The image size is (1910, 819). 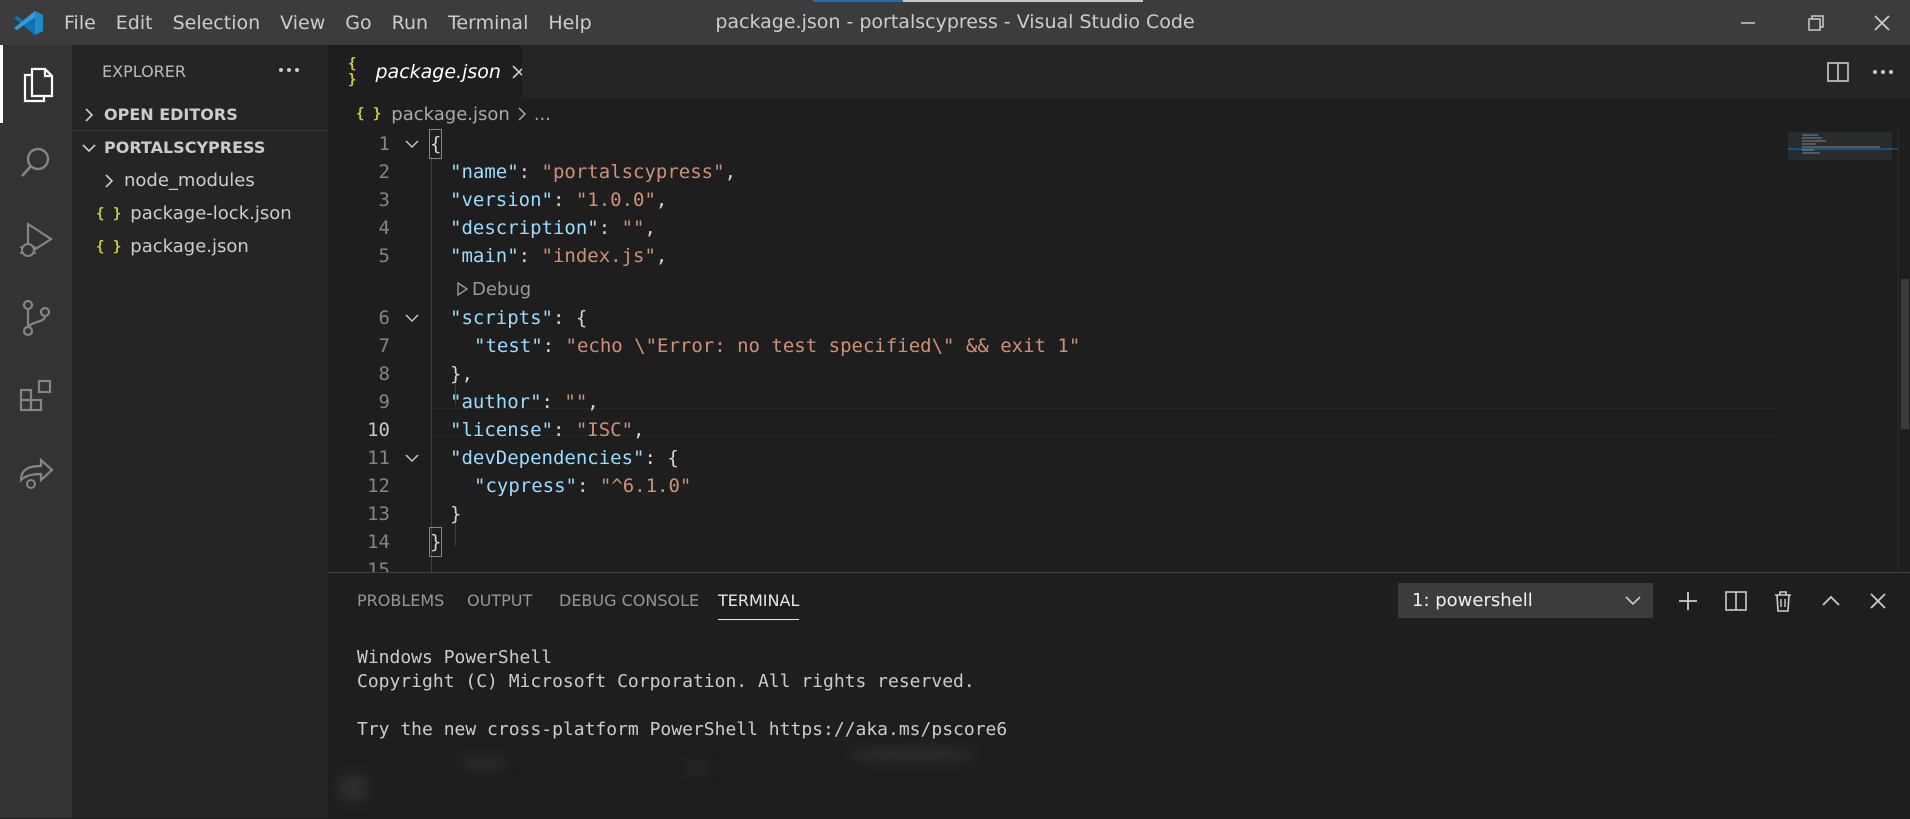 I want to click on new-terminal-button, so click(x=1688, y=601).